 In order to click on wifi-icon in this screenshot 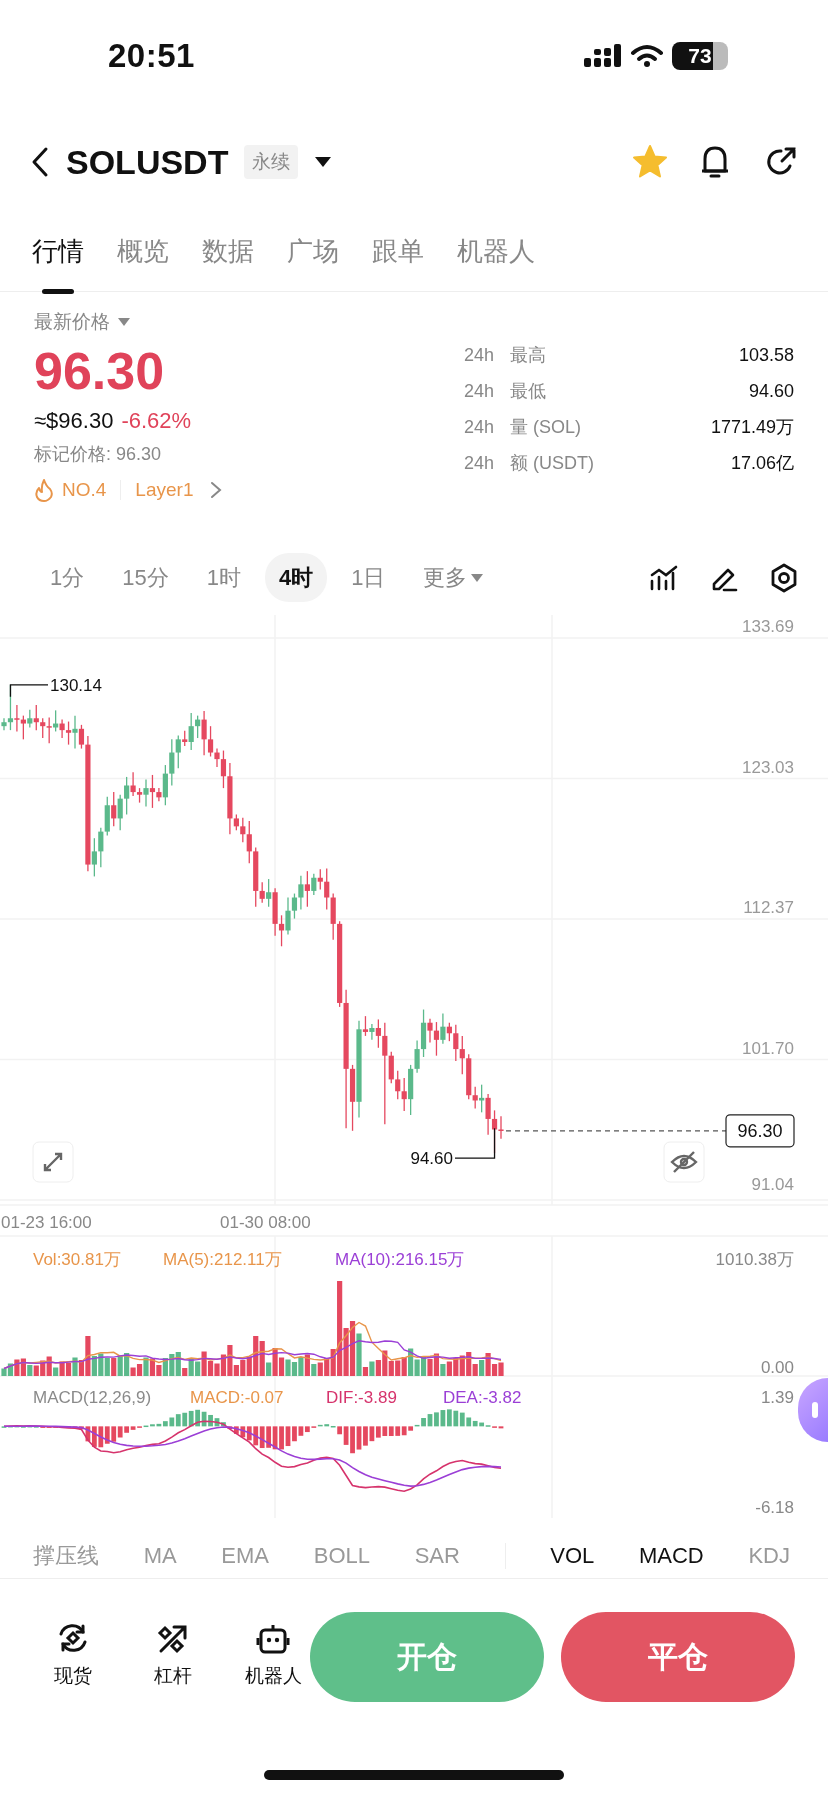, I will do `click(647, 56)`.